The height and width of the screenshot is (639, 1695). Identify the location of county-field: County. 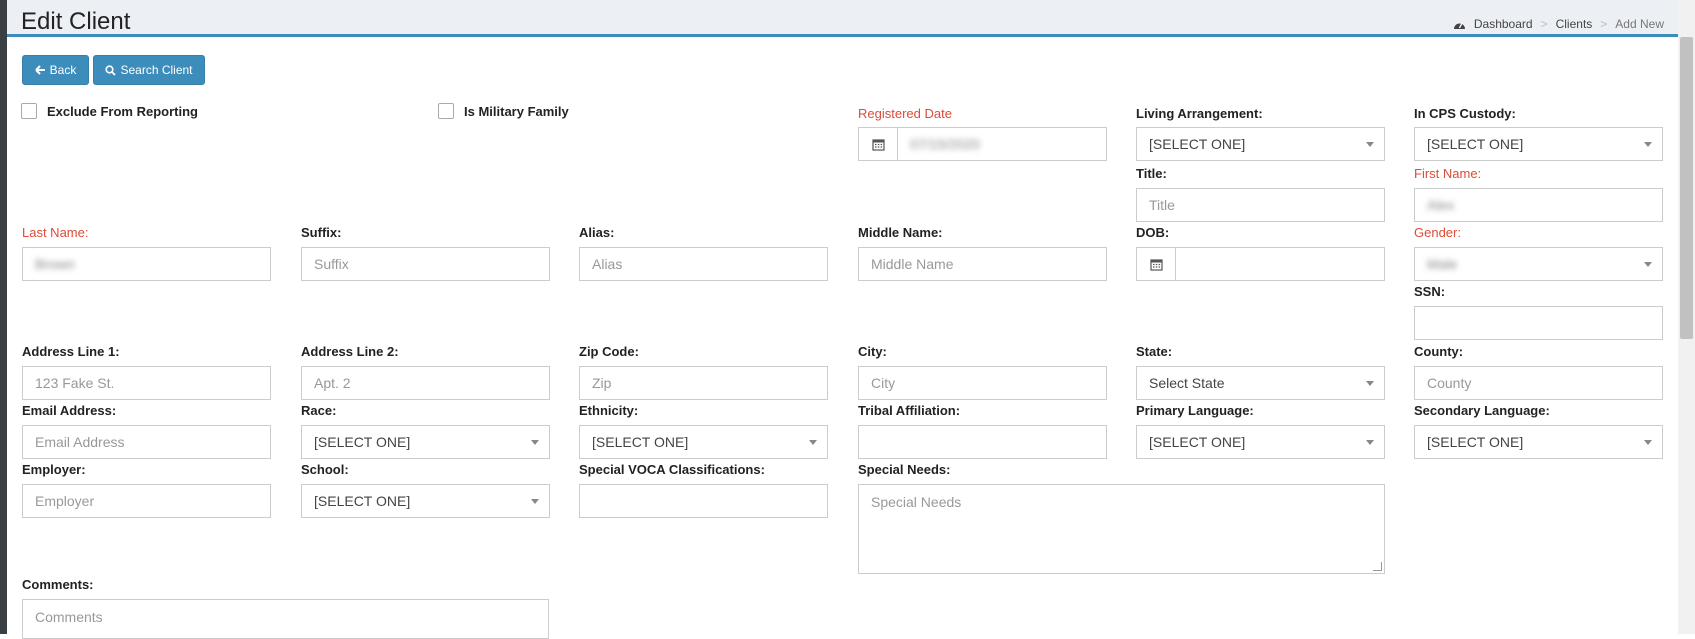
(1538, 383).